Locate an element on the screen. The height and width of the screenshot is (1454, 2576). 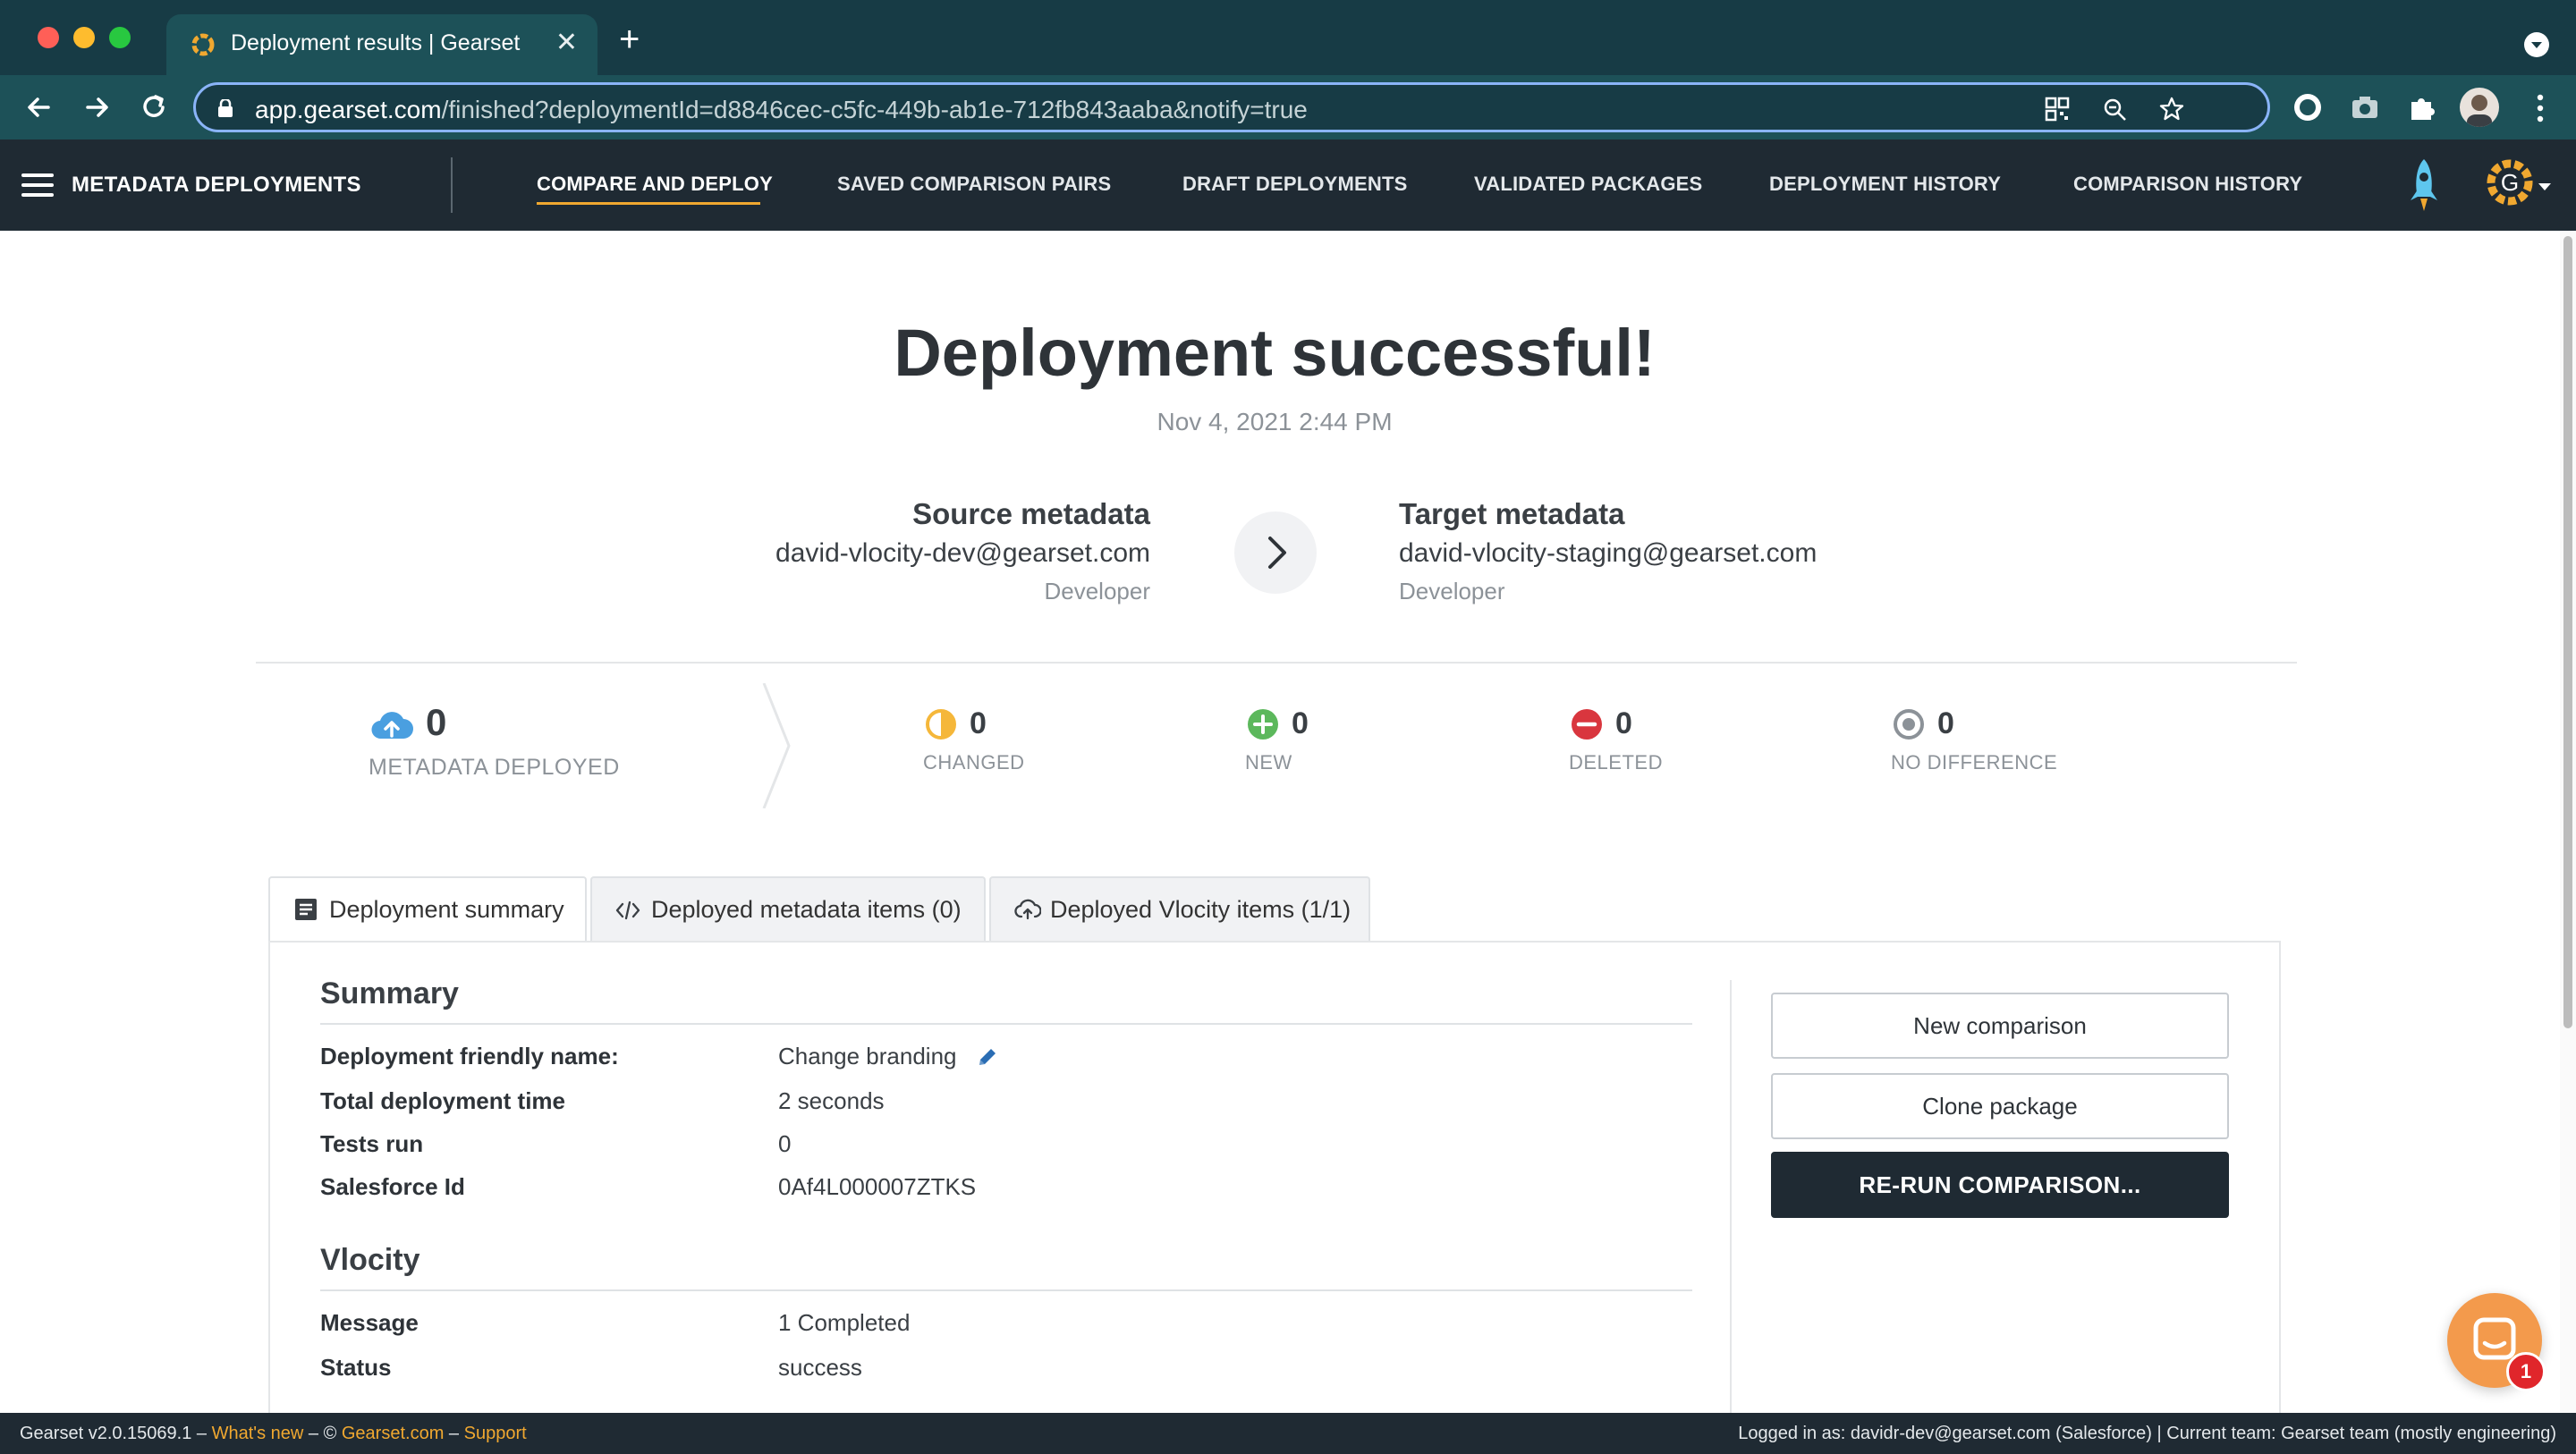
target-org-type: Developer is located at coordinates (1452, 591).